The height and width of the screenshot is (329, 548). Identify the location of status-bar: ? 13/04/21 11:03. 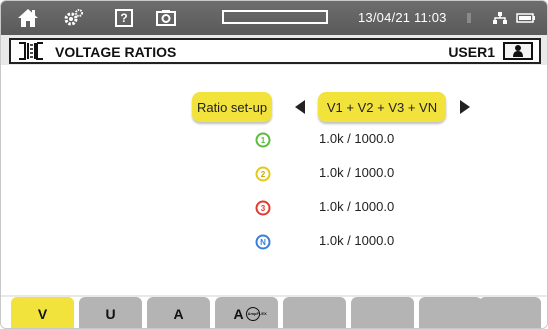
(274, 18).